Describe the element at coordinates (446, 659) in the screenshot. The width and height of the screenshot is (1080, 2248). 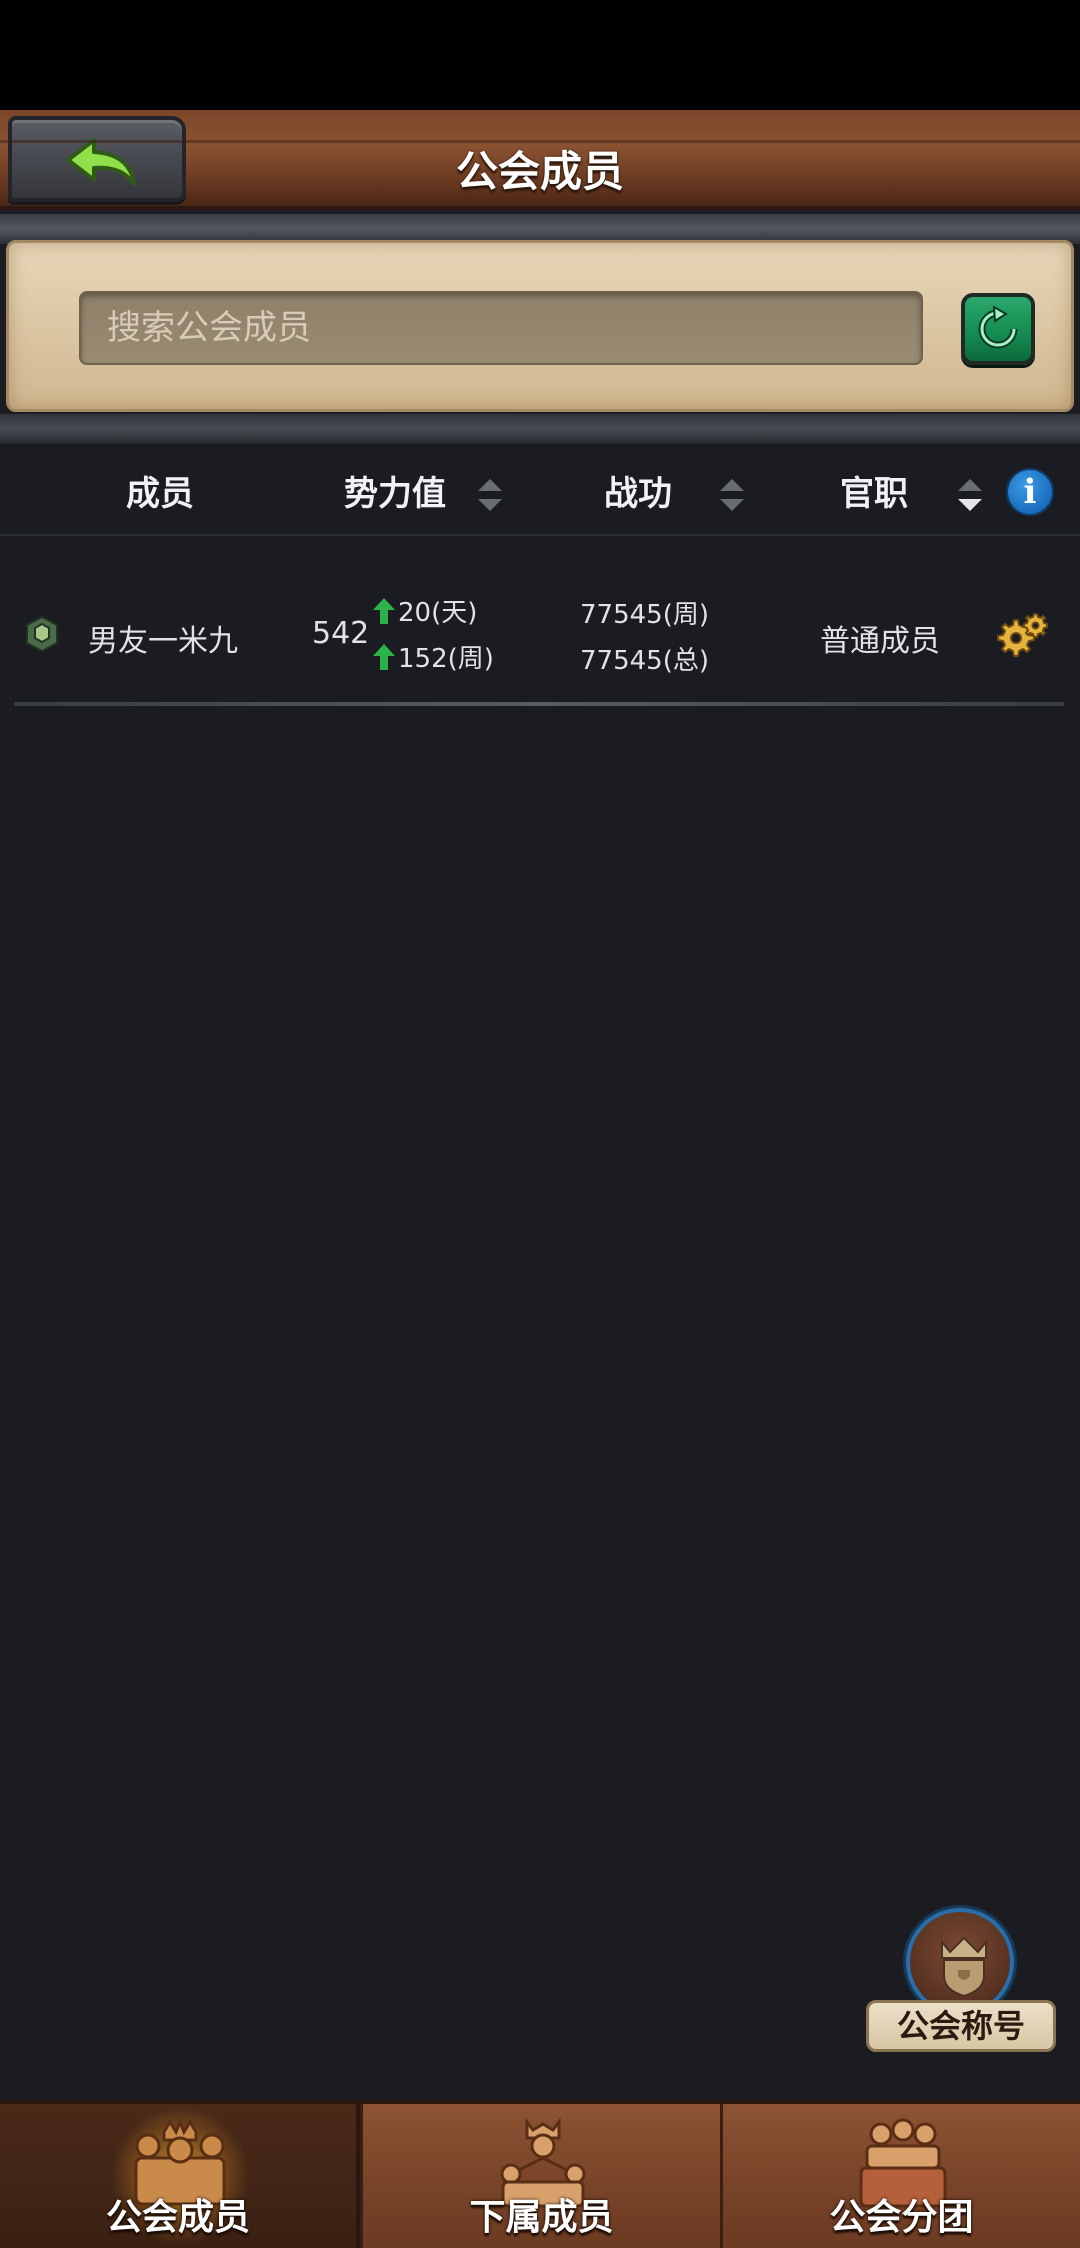
I see `power-week-text: 152(周)` at that location.